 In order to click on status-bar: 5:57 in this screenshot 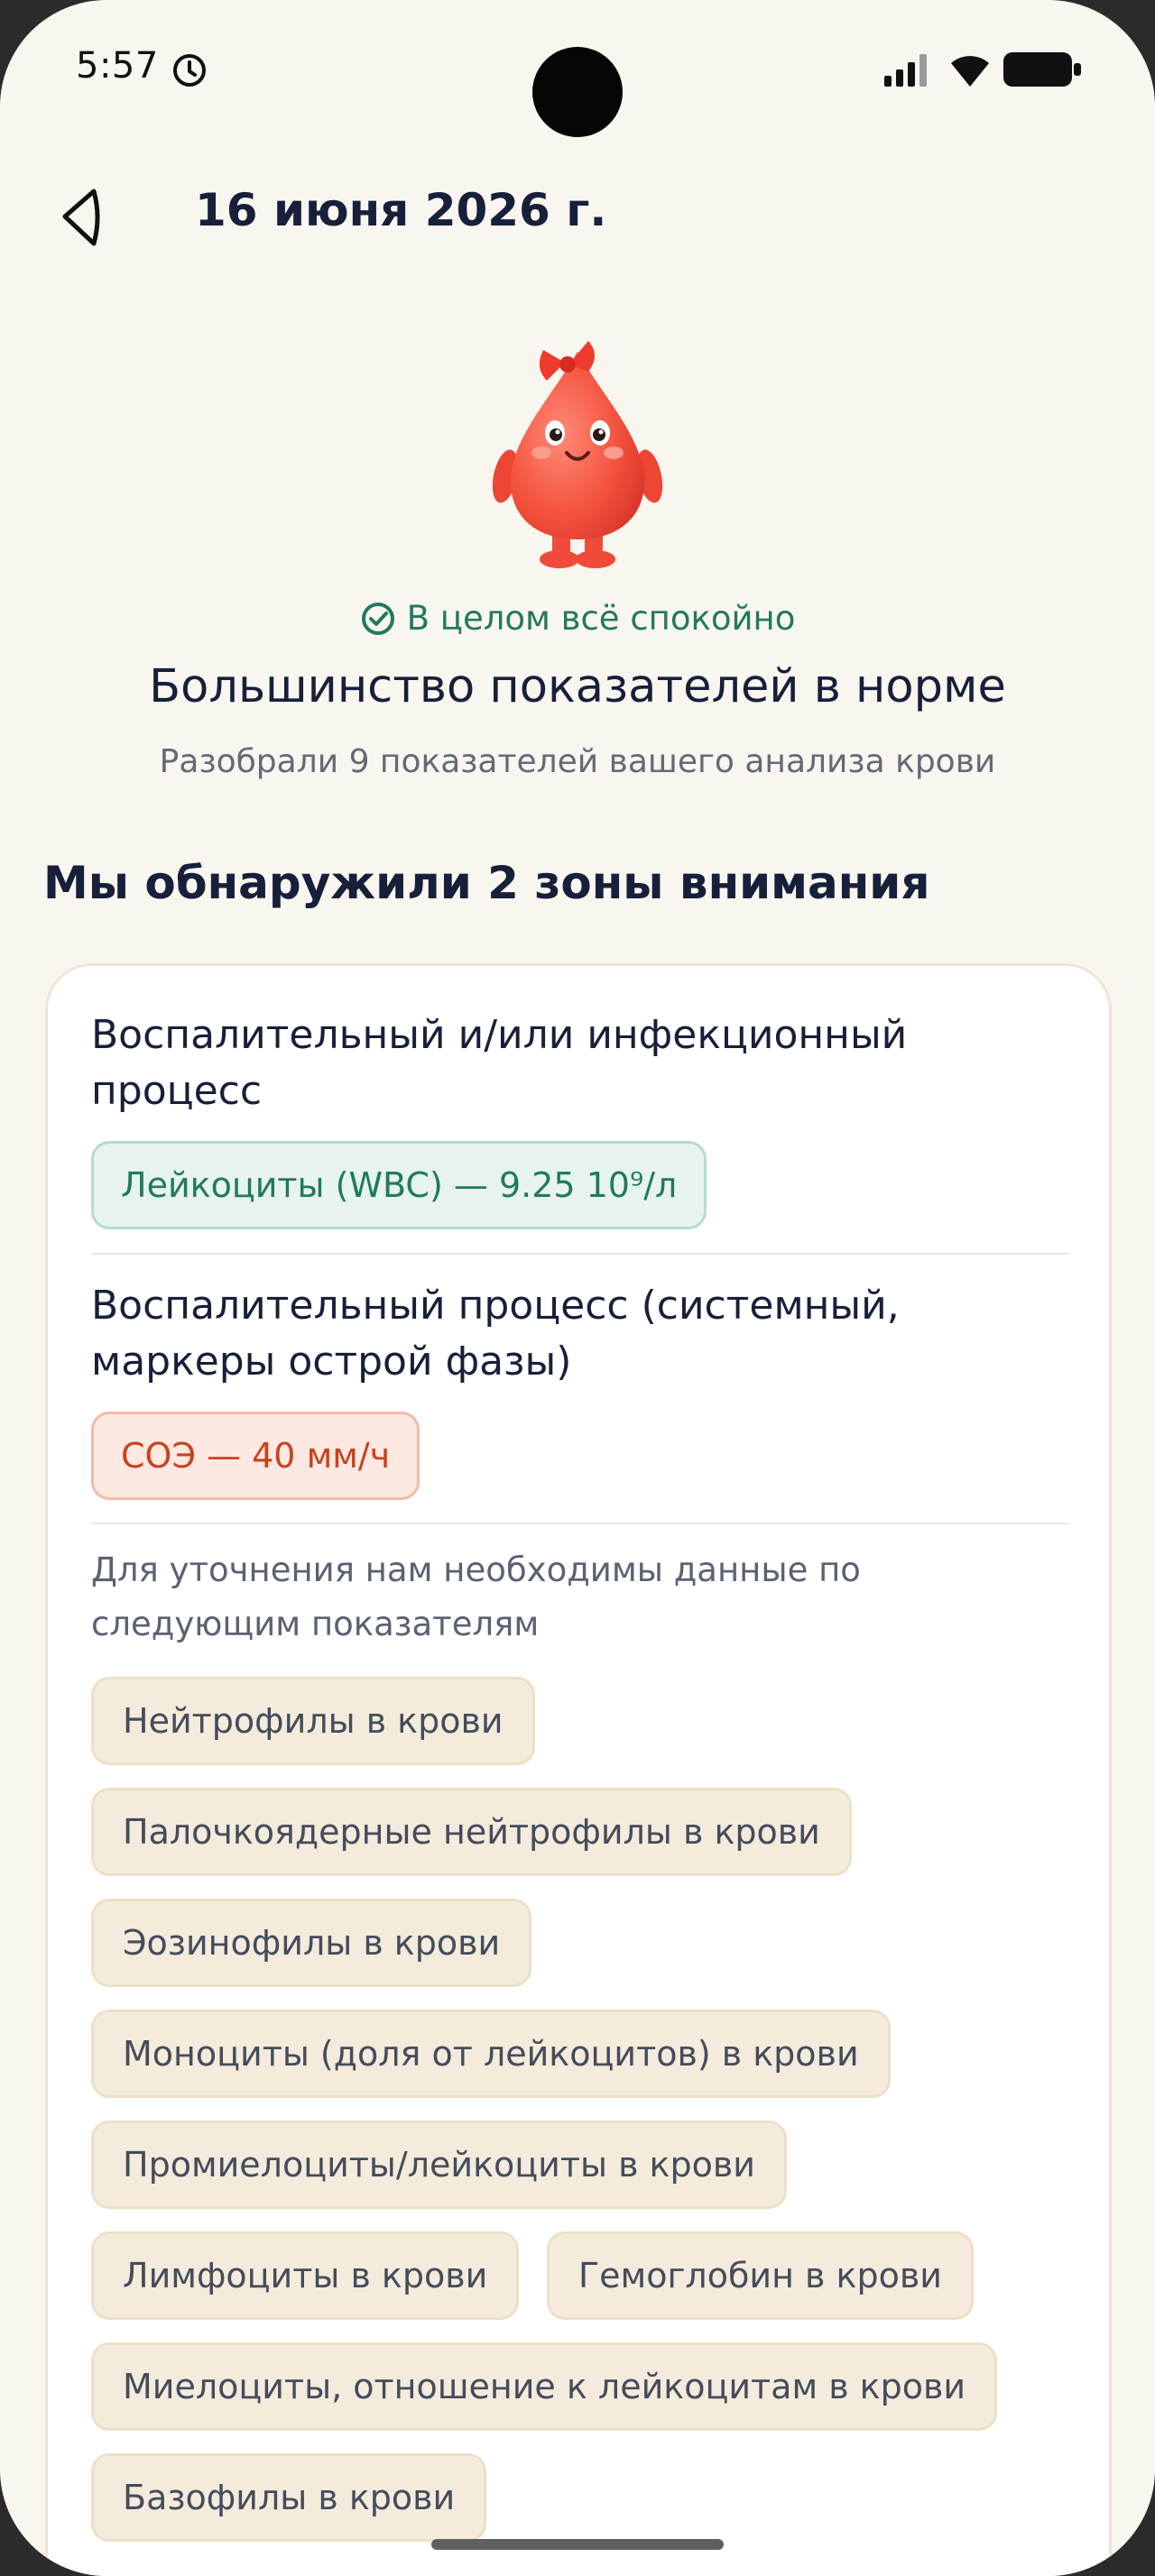, I will do `click(577, 72)`.